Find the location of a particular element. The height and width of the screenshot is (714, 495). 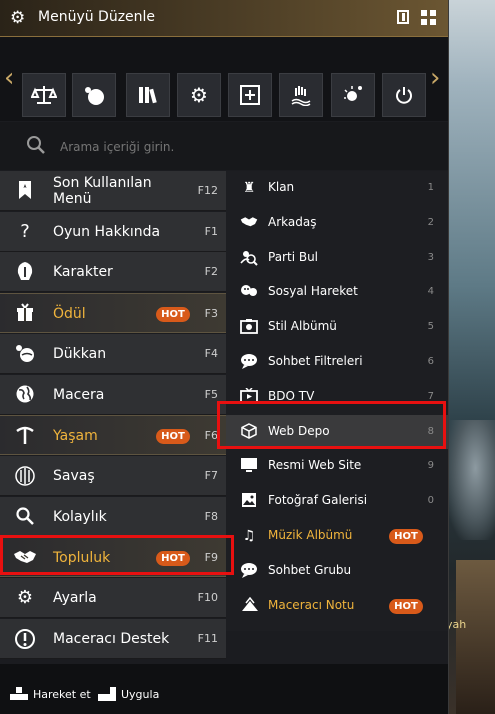

monitor-icon is located at coordinates (249, 466).